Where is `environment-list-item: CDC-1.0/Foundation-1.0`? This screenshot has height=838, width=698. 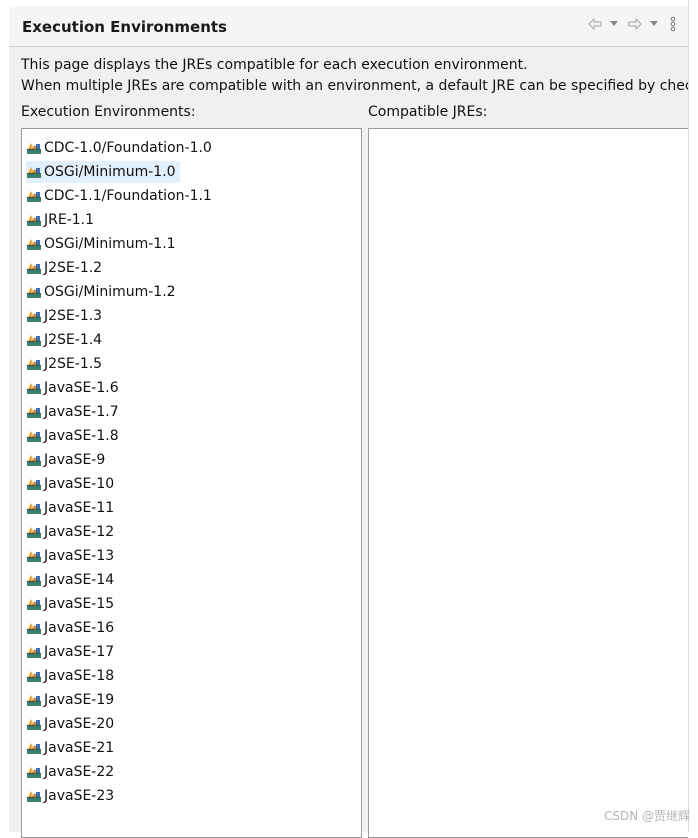 environment-list-item: CDC-1.0/Foundation-1.0 is located at coordinates (121, 148).